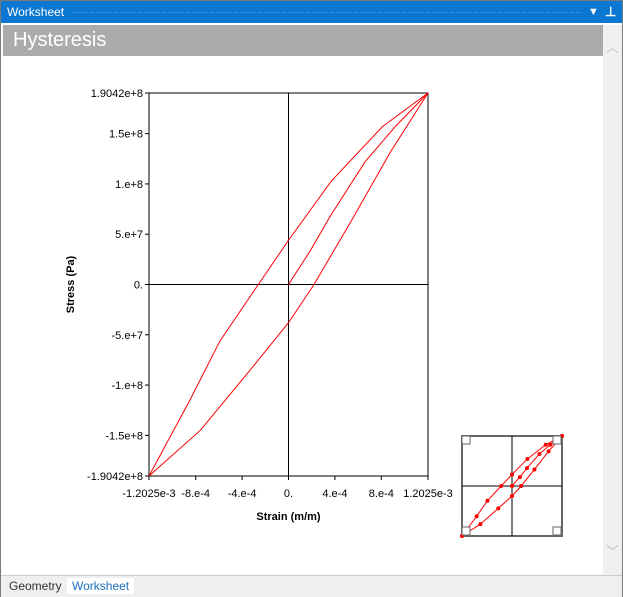 The height and width of the screenshot is (597, 623). What do you see at coordinates (288, 517) in the screenshot?
I see `x-axis-label: Strain (m/m)` at bounding box center [288, 517].